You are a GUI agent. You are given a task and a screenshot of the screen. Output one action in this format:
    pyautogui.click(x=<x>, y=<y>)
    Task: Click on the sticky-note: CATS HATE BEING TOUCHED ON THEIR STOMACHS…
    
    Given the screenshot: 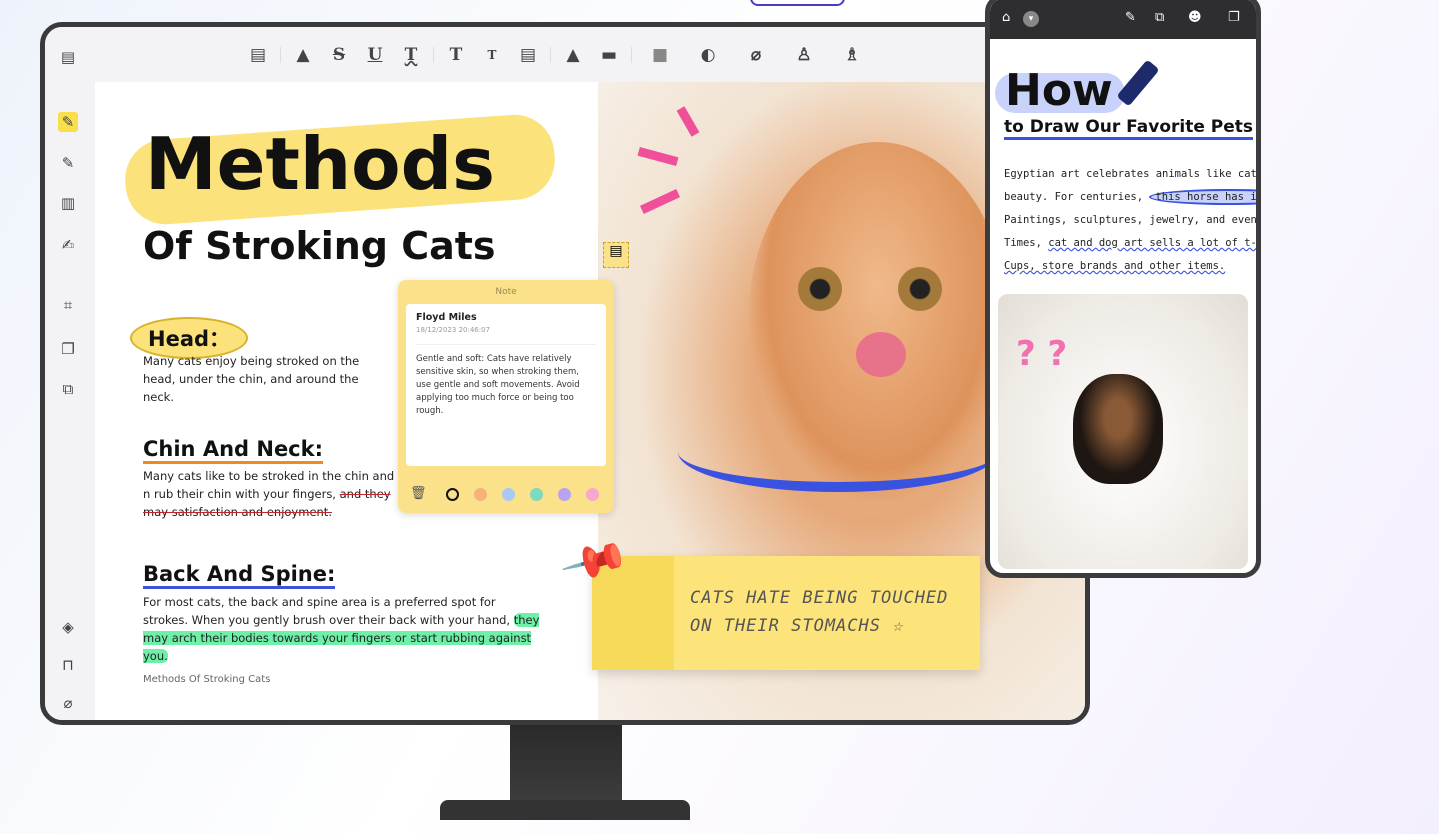 What is the action you would take?
    pyautogui.click(x=786, y=613)
    